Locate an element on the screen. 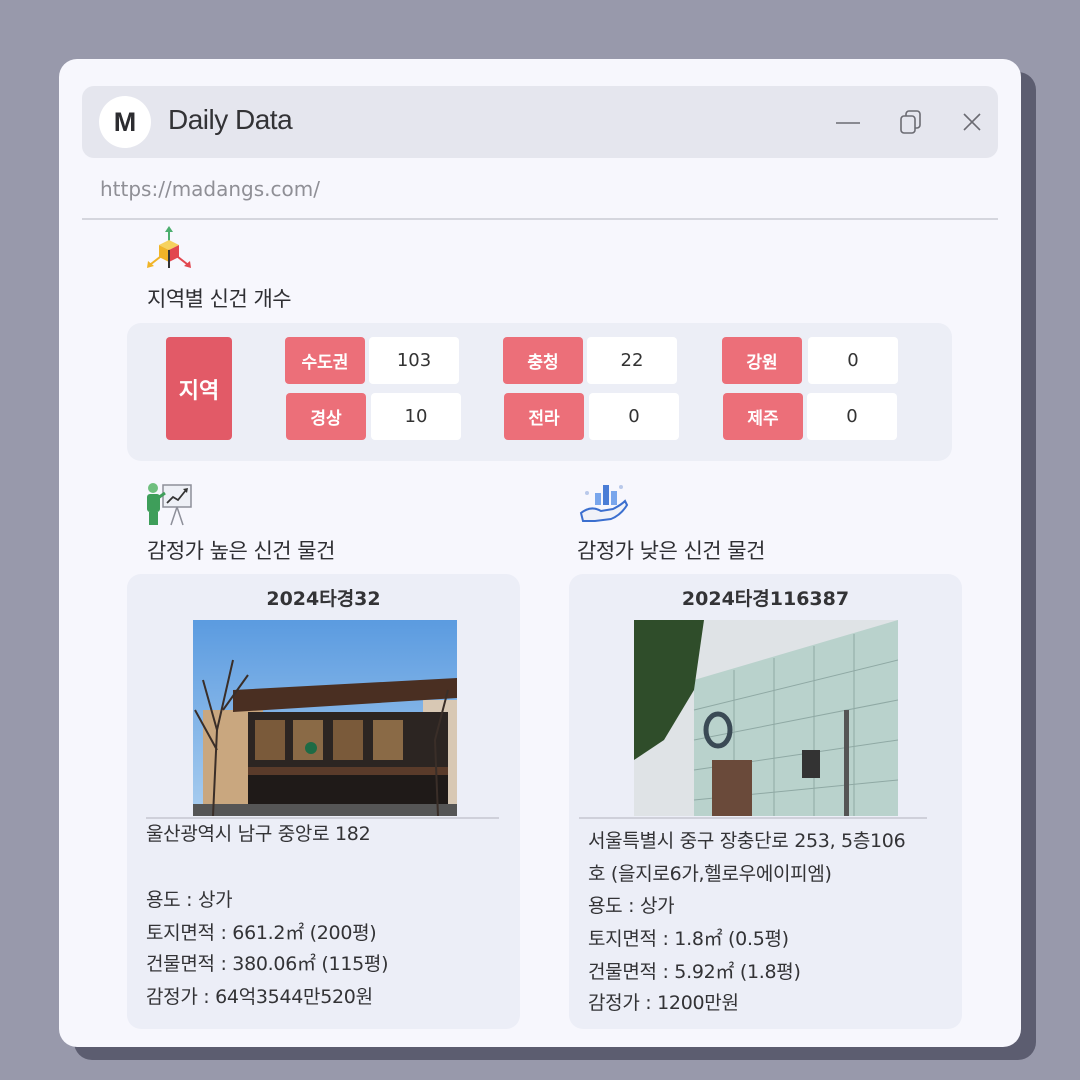  low-address-line1: 서울특별시 중구 장충단로 253, 5층106 is located at coordinates (747, 841).